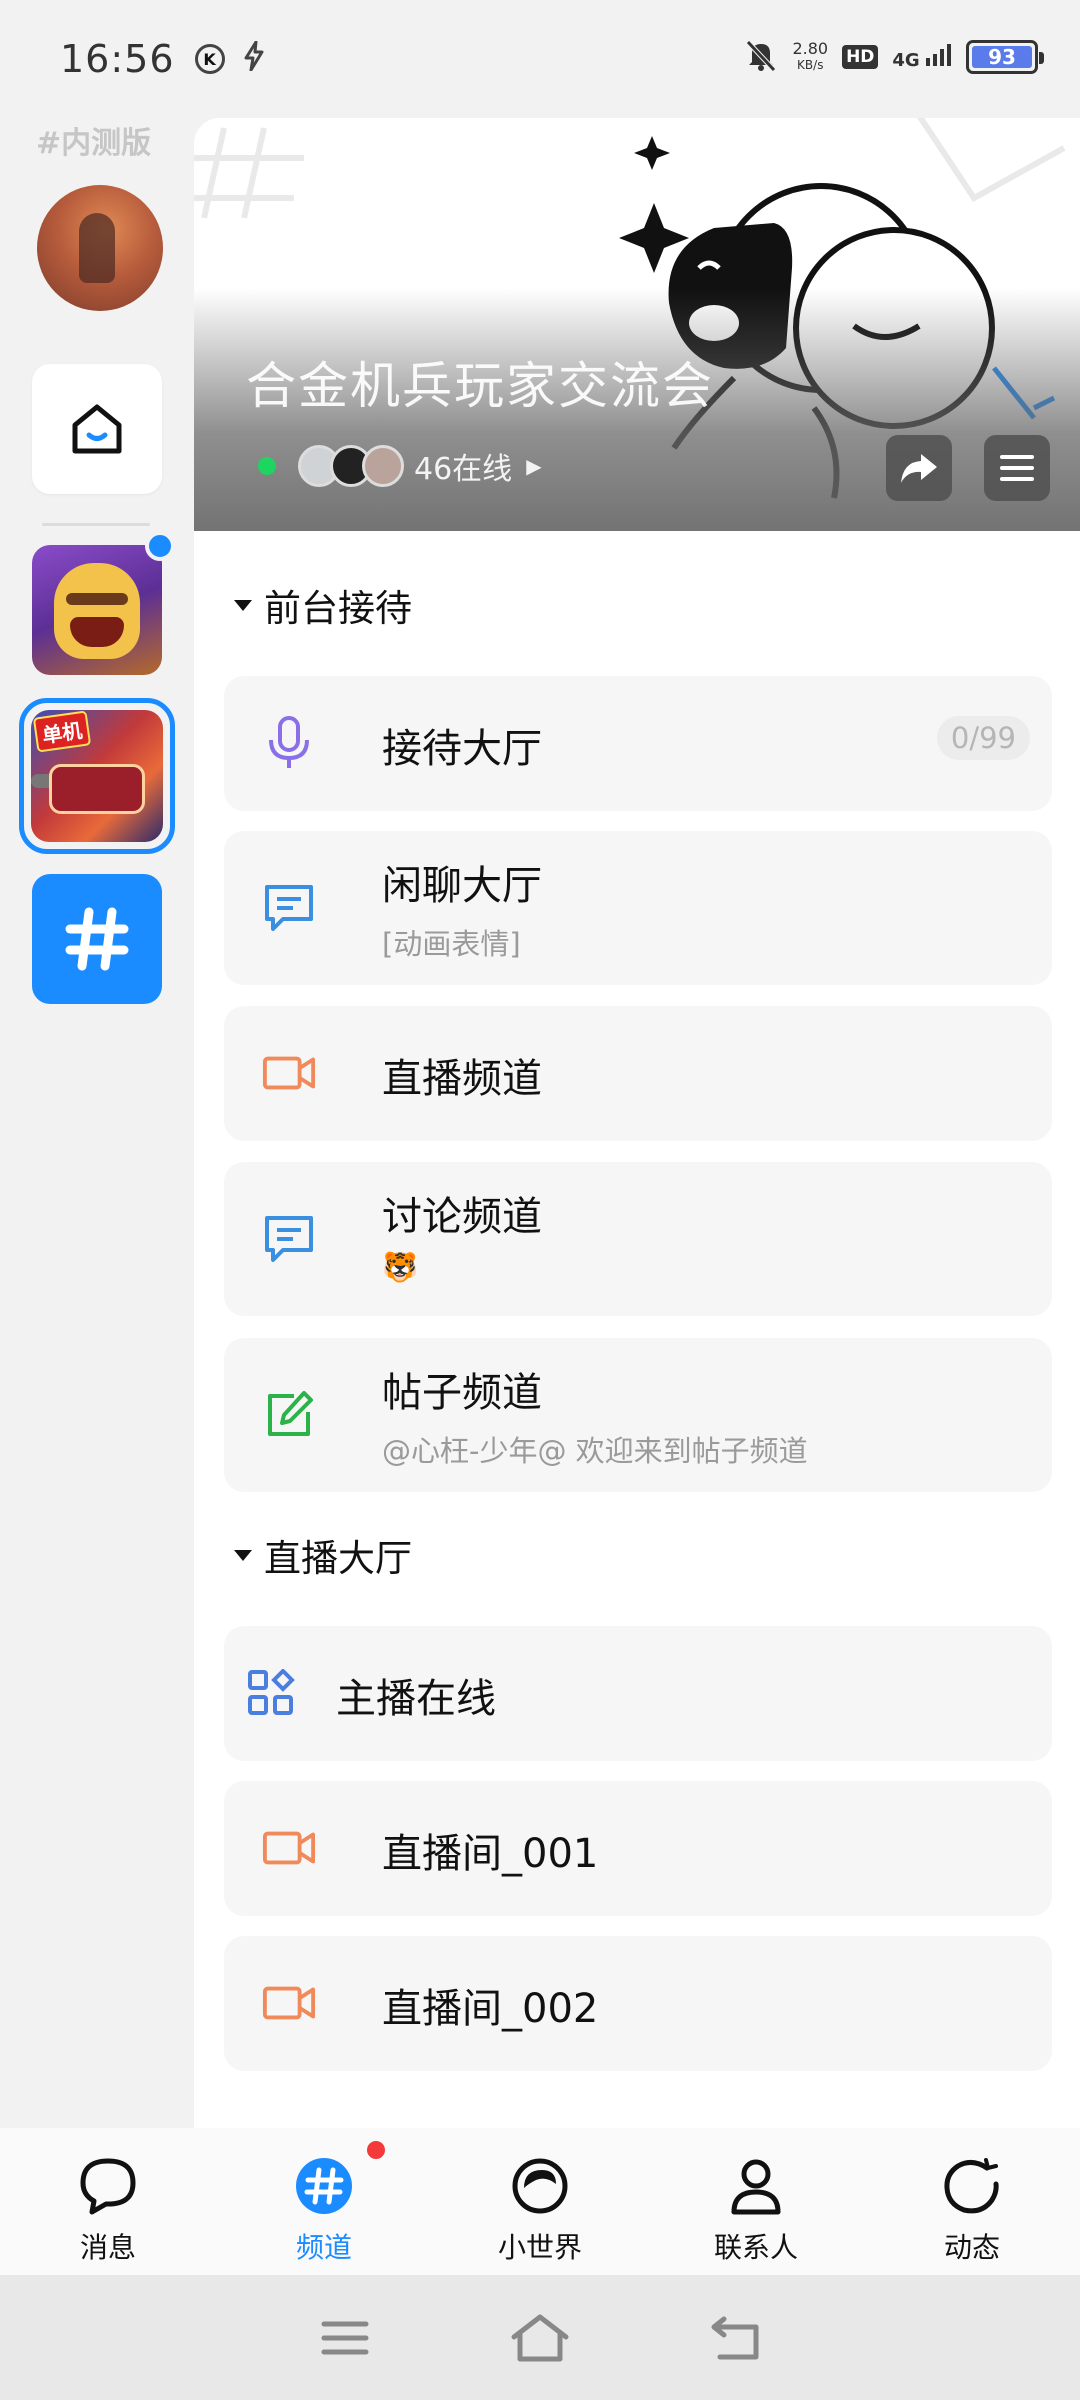 The height and width of the screenshot is (2400, 1080). Describe the element at coordinates (983, 738) in the screenshot. I see `member-count-badge: 0/99` at that location.